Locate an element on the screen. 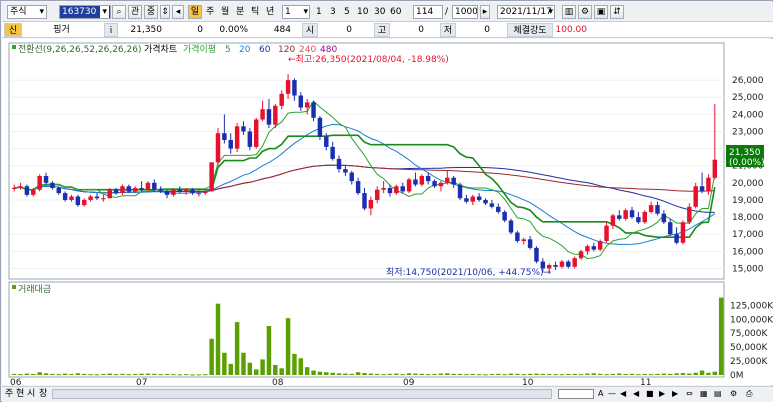  period-daily-button: 일 is located at coordinates (195, 12).